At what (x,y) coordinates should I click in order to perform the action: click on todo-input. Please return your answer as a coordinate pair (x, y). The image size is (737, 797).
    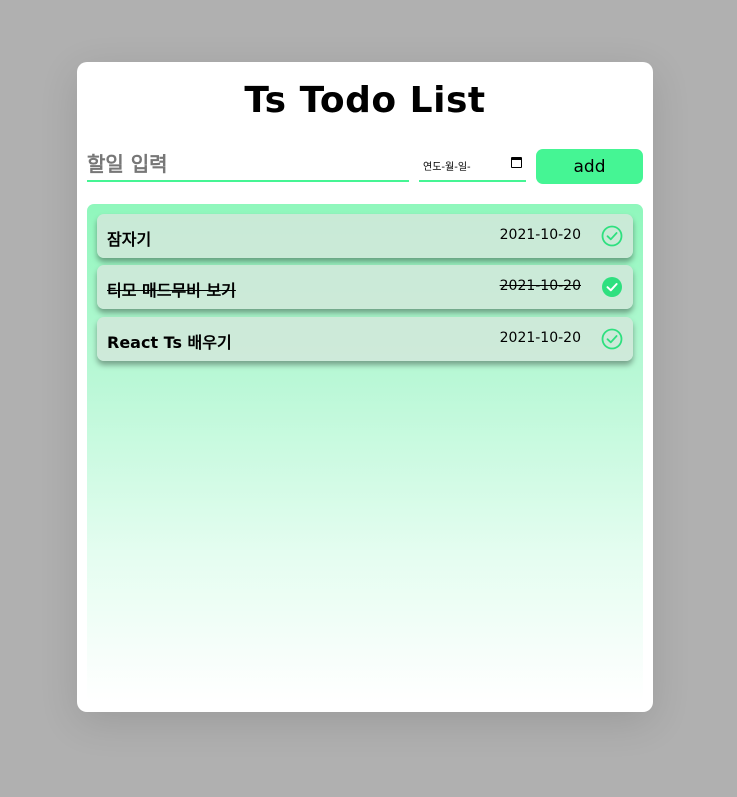
    Looking at the image, I should click on (248, 165).